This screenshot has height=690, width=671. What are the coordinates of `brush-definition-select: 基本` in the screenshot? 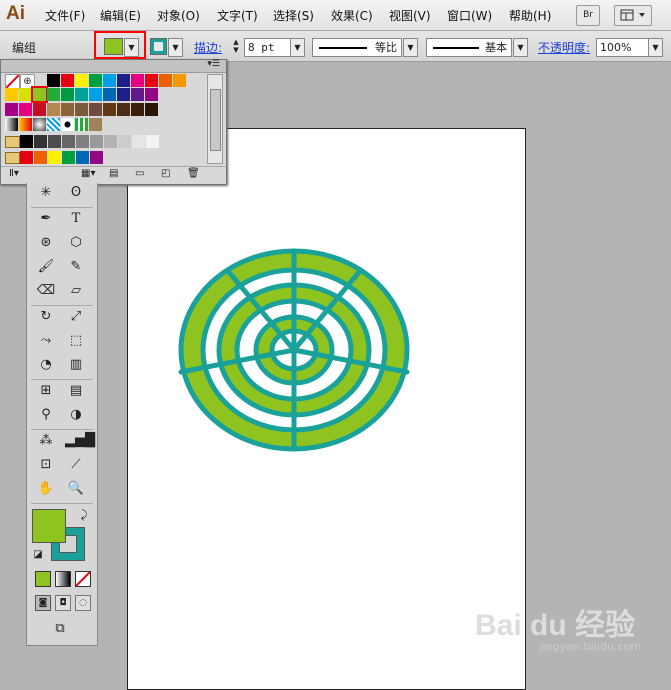 It's located at (469, 47).